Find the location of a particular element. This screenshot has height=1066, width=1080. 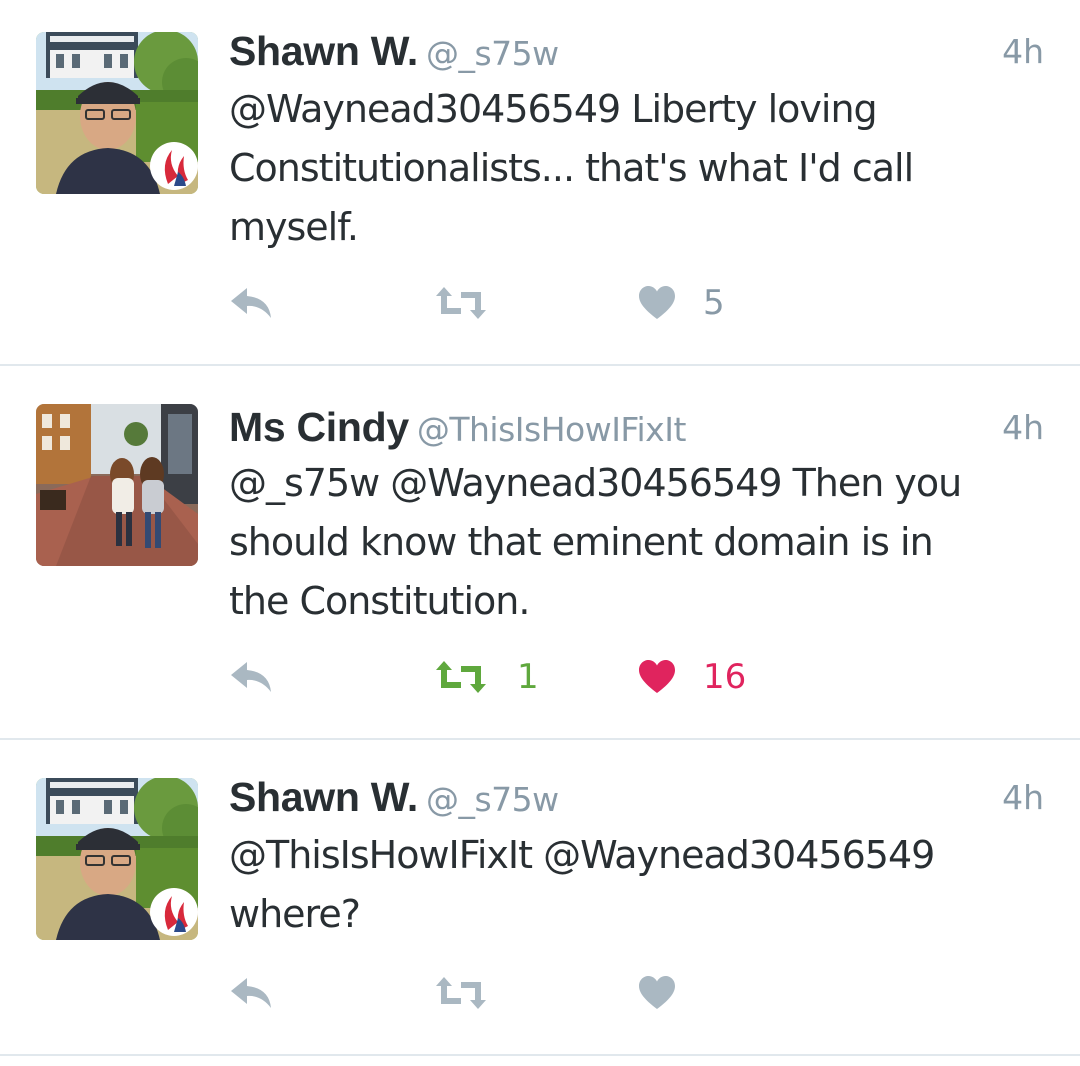

tweet-text-line: @ThisIsHowIFixIt @Waynead30456549 is located at coordinates (582, 855).